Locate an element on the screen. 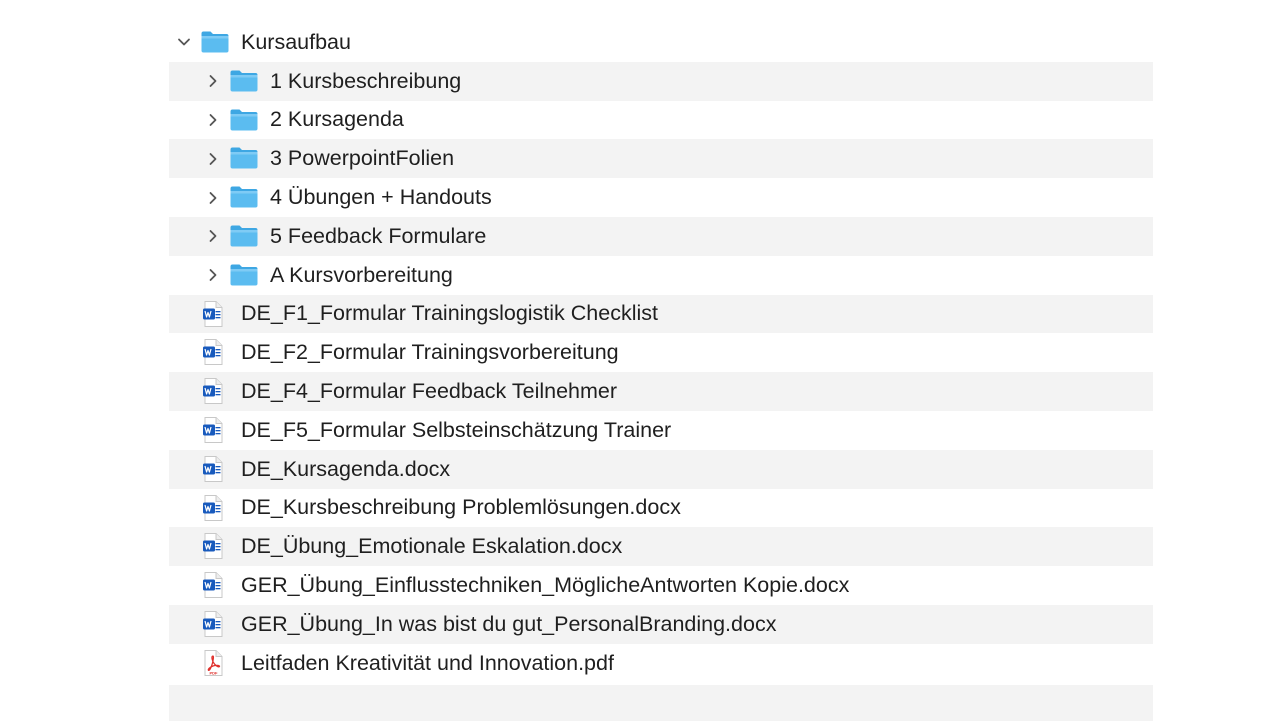 This screenshot has height=721, width=1280. folder-label: 5 Feedback Formulare is located at coordinates (378, 235).